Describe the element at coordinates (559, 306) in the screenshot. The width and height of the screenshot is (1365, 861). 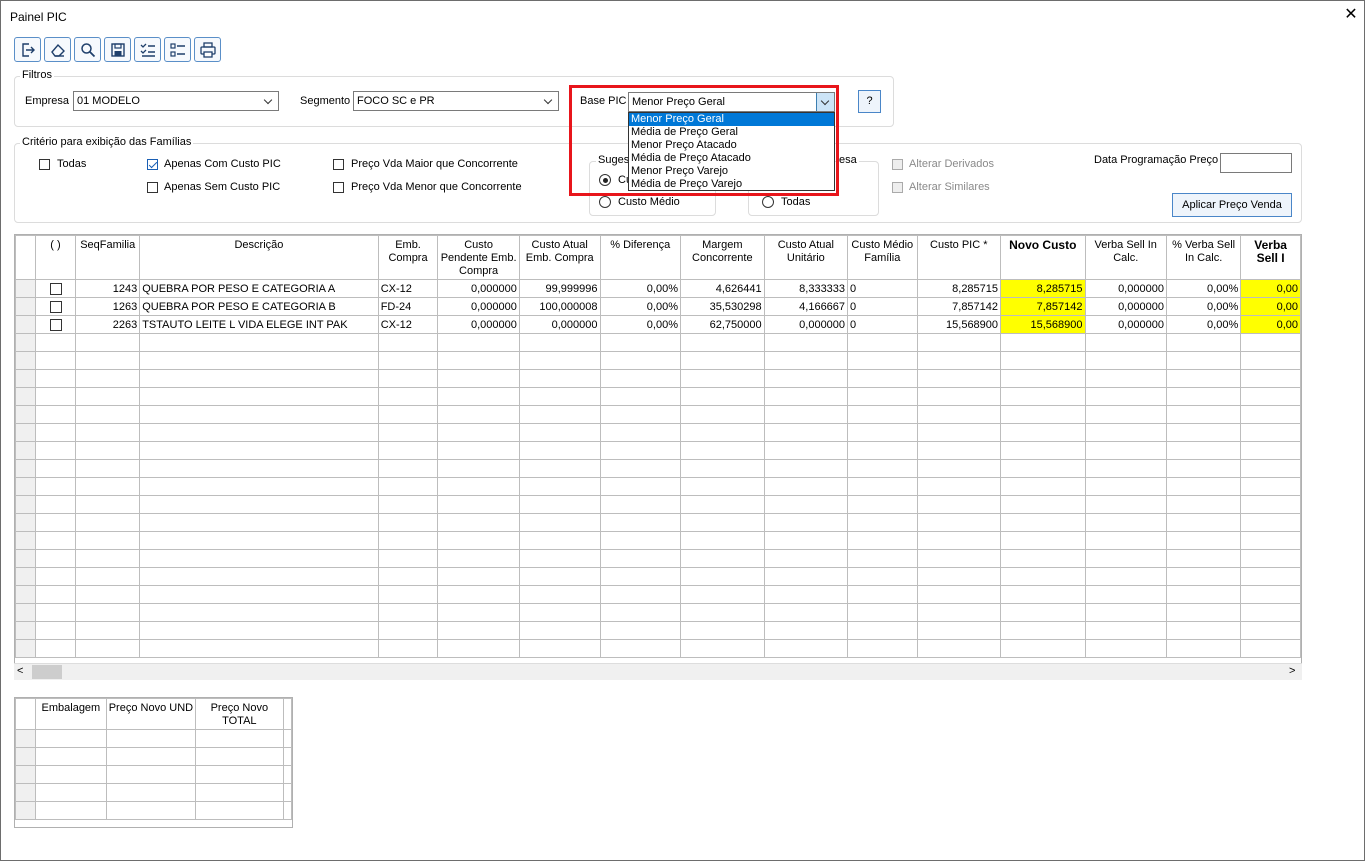
I see `table-cell: 100,000008` at that location.